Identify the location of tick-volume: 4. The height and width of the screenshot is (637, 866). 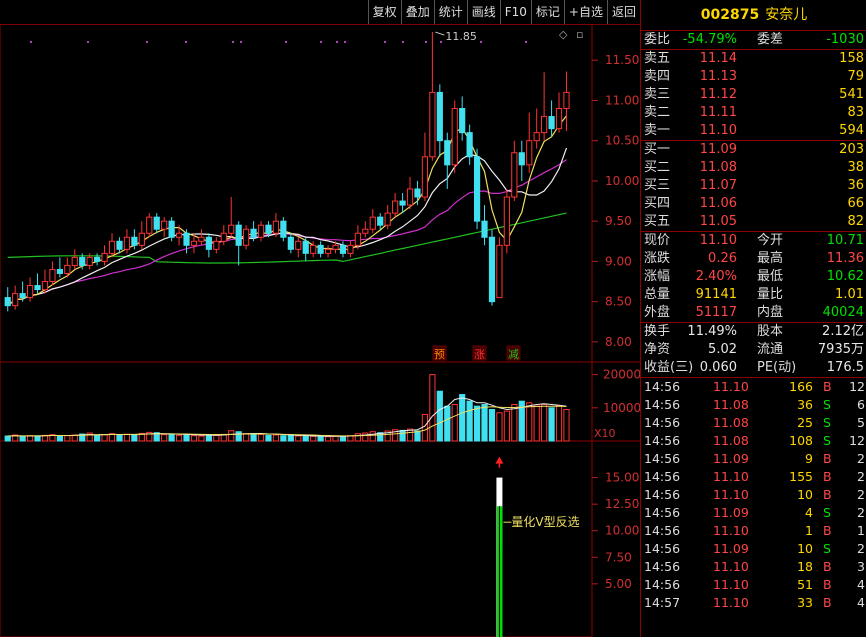
(809, 512).